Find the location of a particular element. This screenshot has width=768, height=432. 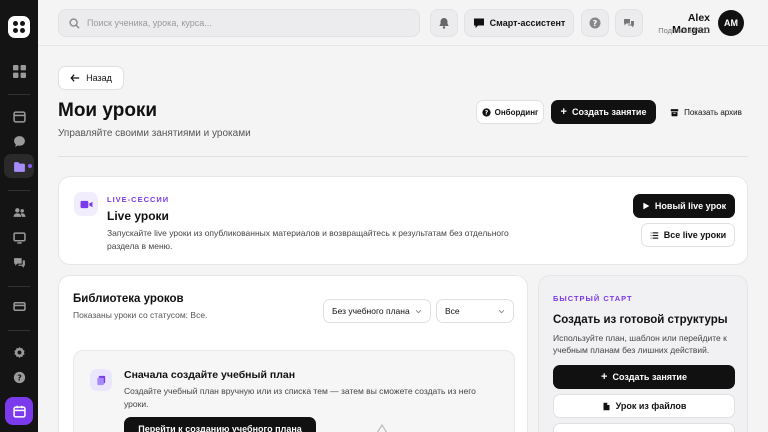

notifications-button is located at coordinates (444, 23).